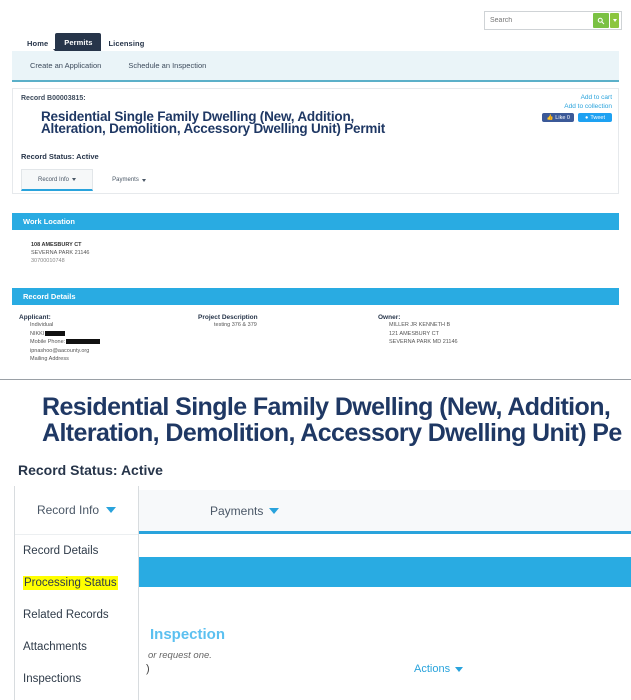 The height and width of the screenshot is (700, 631). I want to click on tab-record-info-label: Record Info, so click(53, 179).